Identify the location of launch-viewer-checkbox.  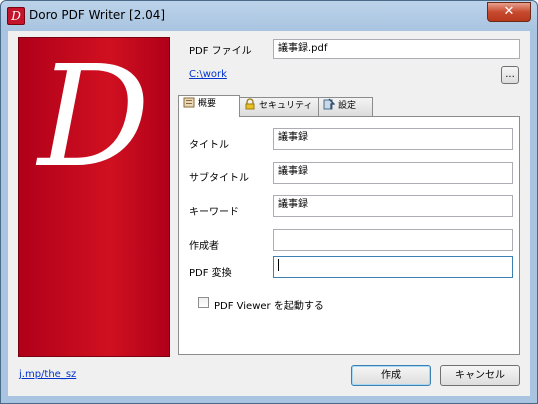
(203, 302).